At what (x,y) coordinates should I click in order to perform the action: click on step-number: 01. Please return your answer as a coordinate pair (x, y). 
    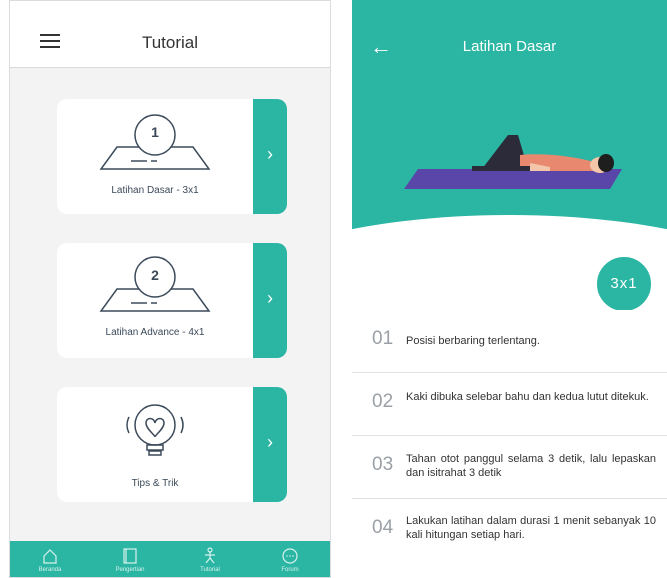
    Looking at the image, I should click on (383, 338).